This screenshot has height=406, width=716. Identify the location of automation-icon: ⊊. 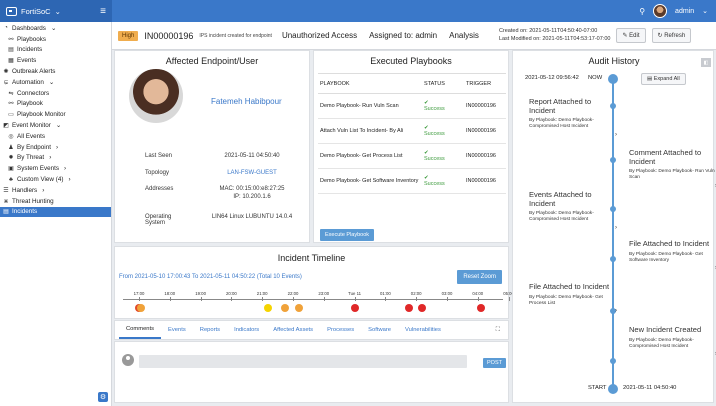
(6, 82).